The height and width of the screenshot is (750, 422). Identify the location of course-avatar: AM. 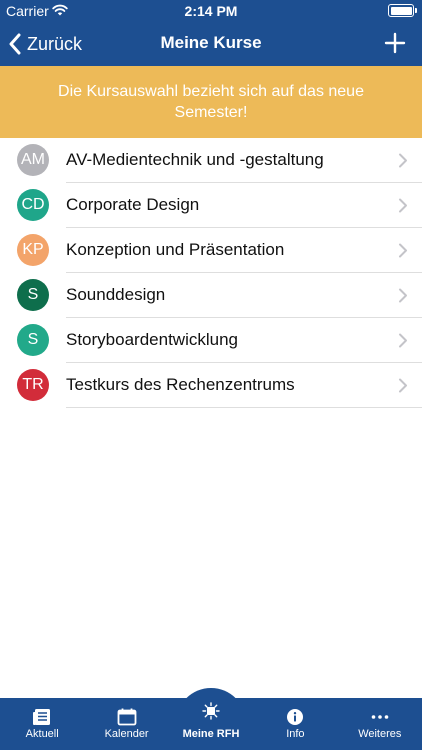
(33, 160).